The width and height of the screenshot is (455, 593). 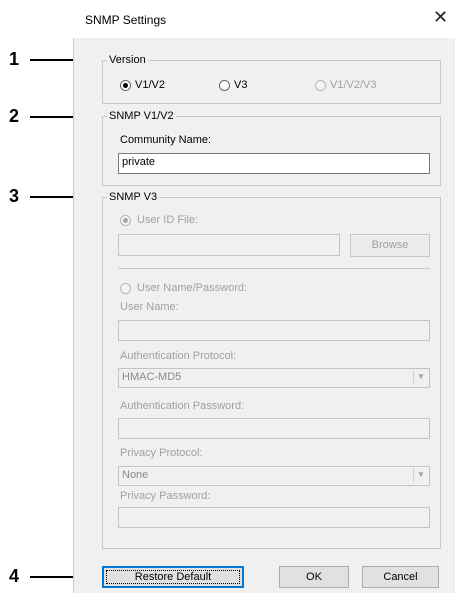 I want to click on privacy-password-label: Privacy Password:, so click(x=165, y=496).